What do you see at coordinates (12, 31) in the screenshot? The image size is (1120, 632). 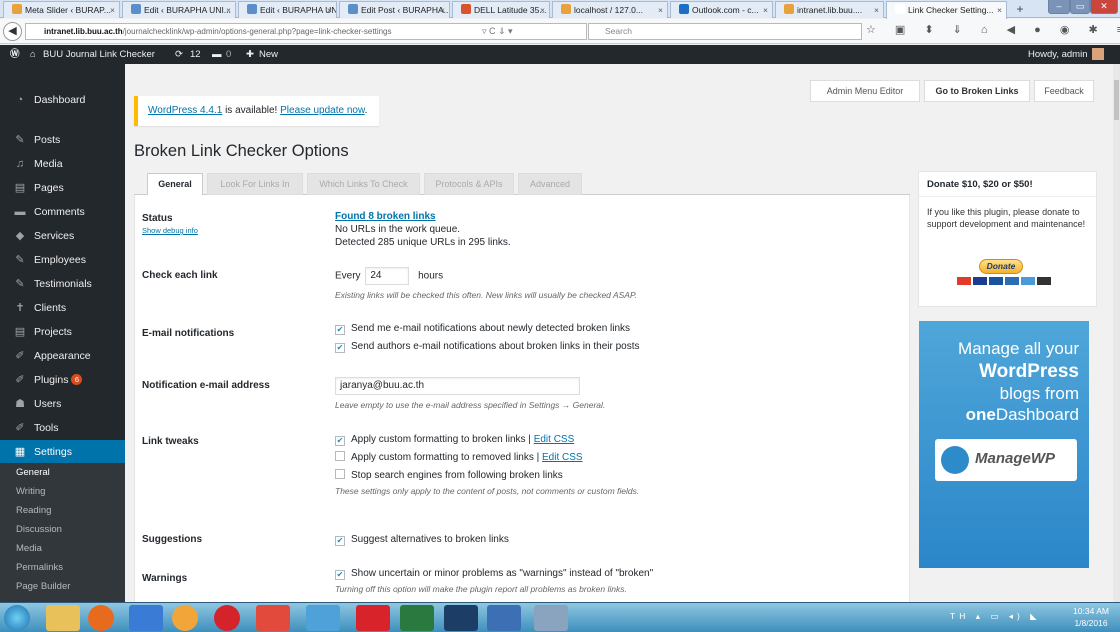 I see `back-arrow-icon: ◀` at bounding box center [12, 31].